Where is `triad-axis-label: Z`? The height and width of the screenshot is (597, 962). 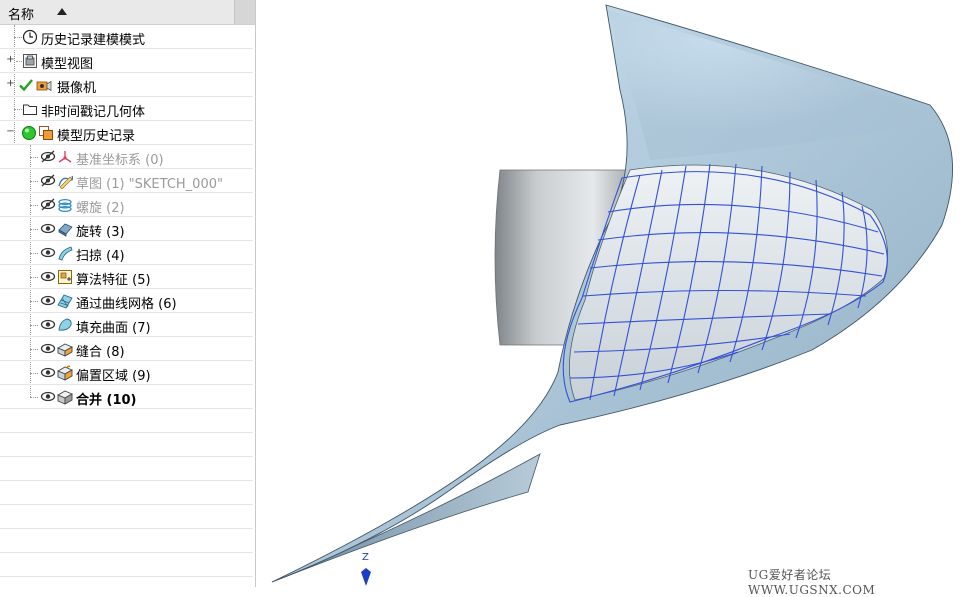
triad-axis-label: Z is located at coordinates (365, 557).